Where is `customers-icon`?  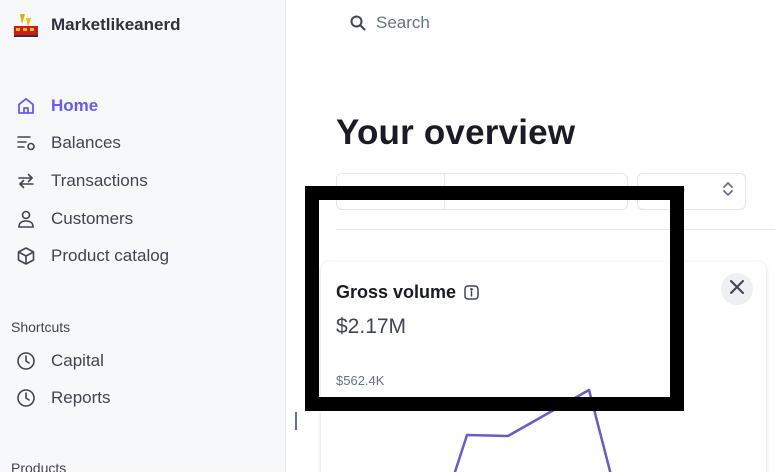 customers-icon is located at coordinates (26, 219).